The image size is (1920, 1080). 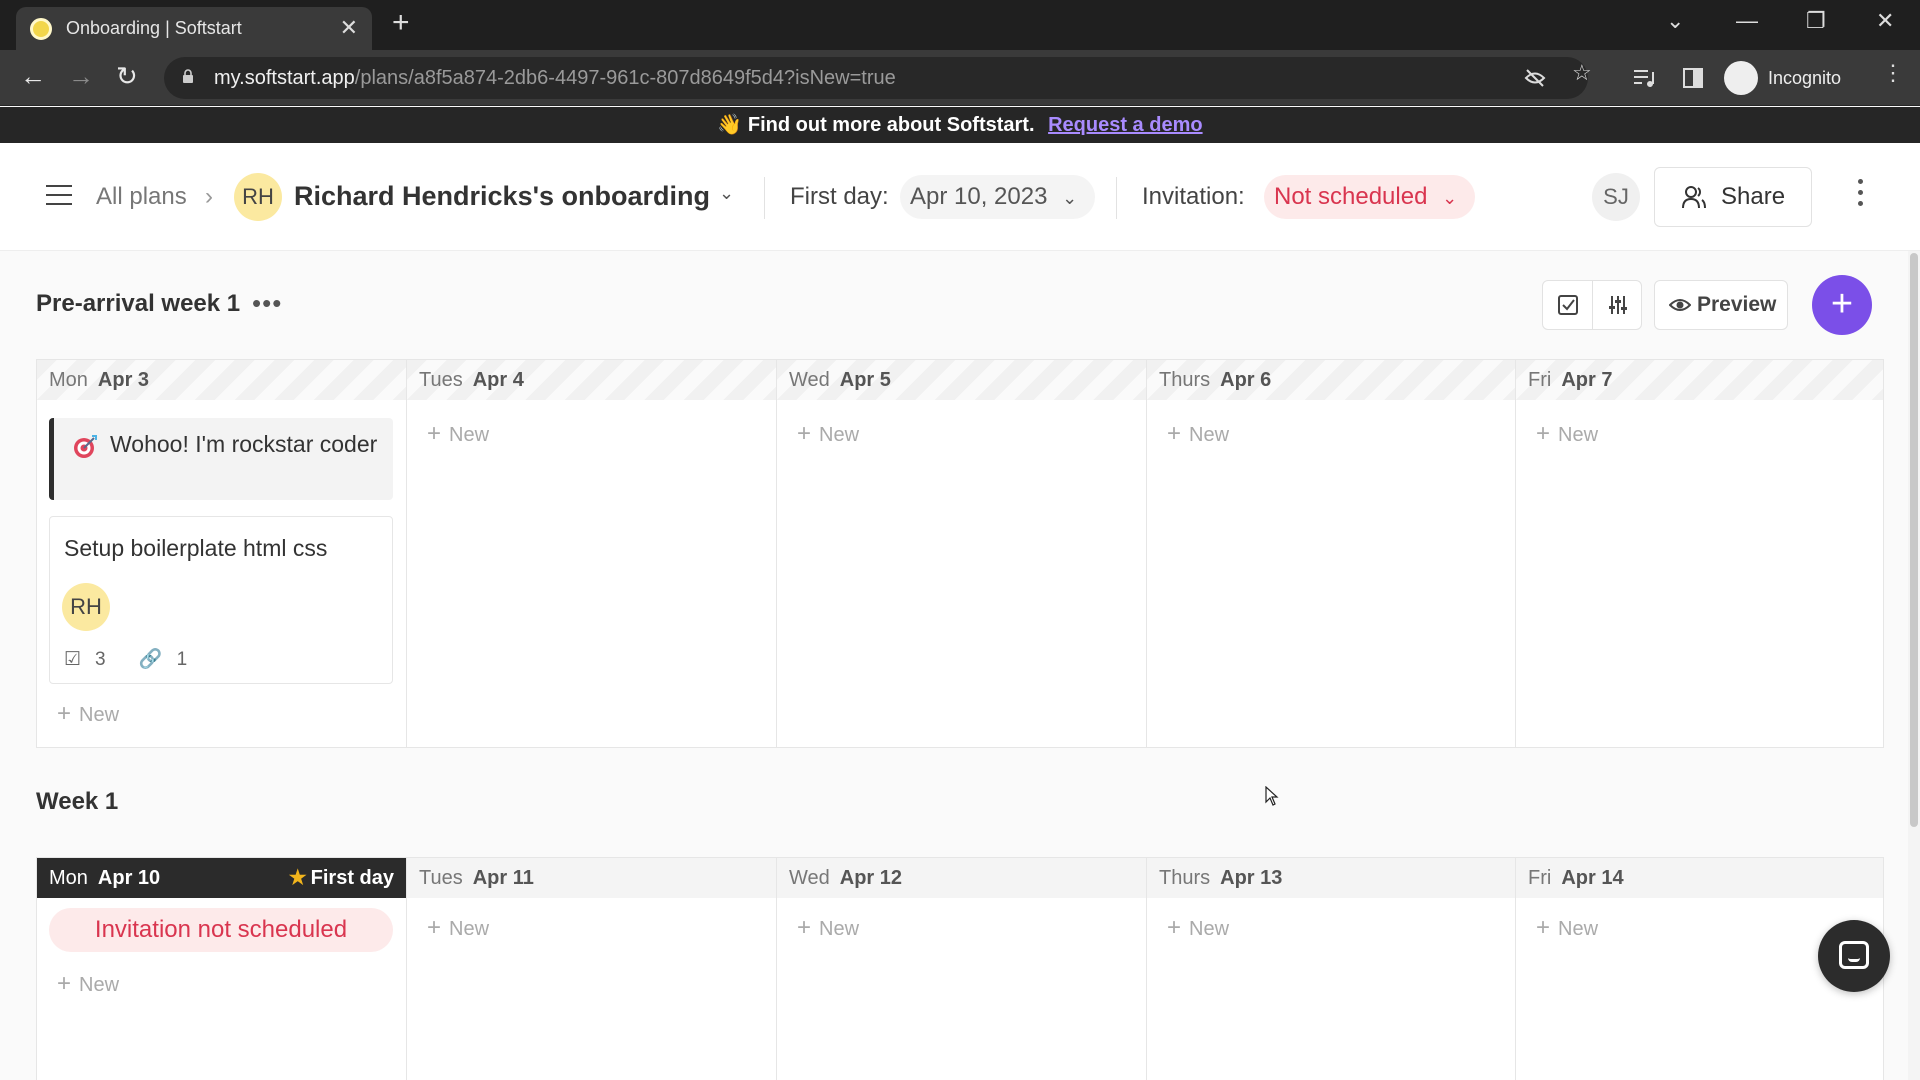 What do you see at coordinates (1699, 380) in the screenshot?
I see `day-header: Fri Apr 7` at bounding box center [1699, 380].